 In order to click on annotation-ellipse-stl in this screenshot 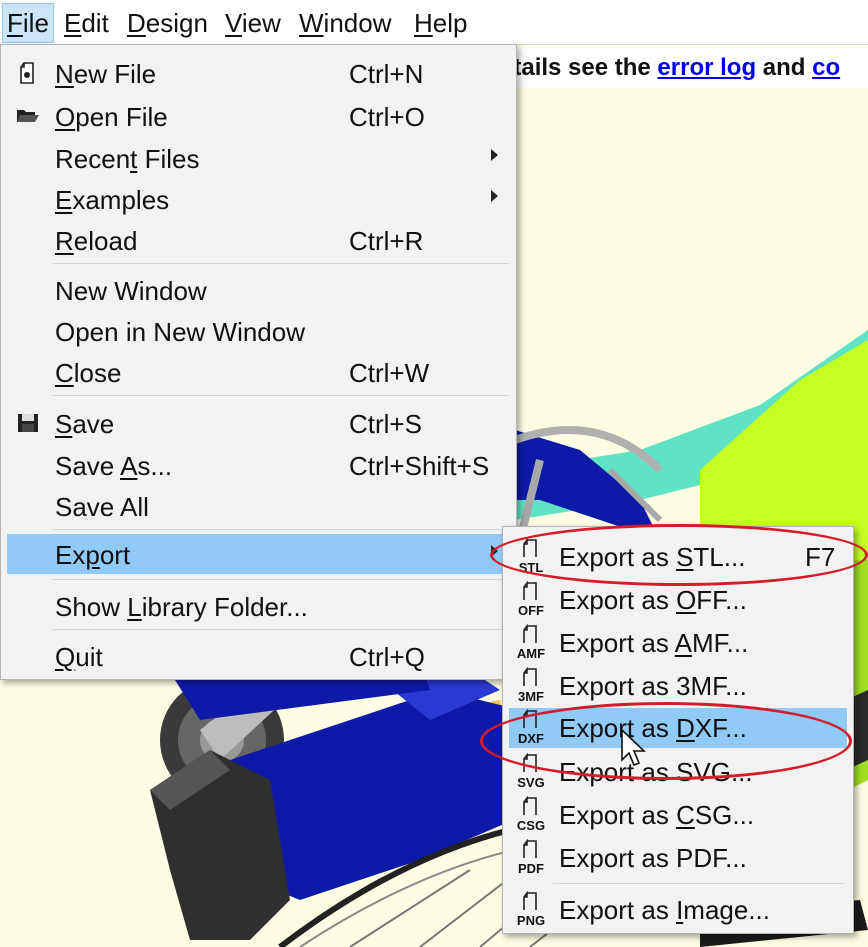, I will do `click(679, 555)`.